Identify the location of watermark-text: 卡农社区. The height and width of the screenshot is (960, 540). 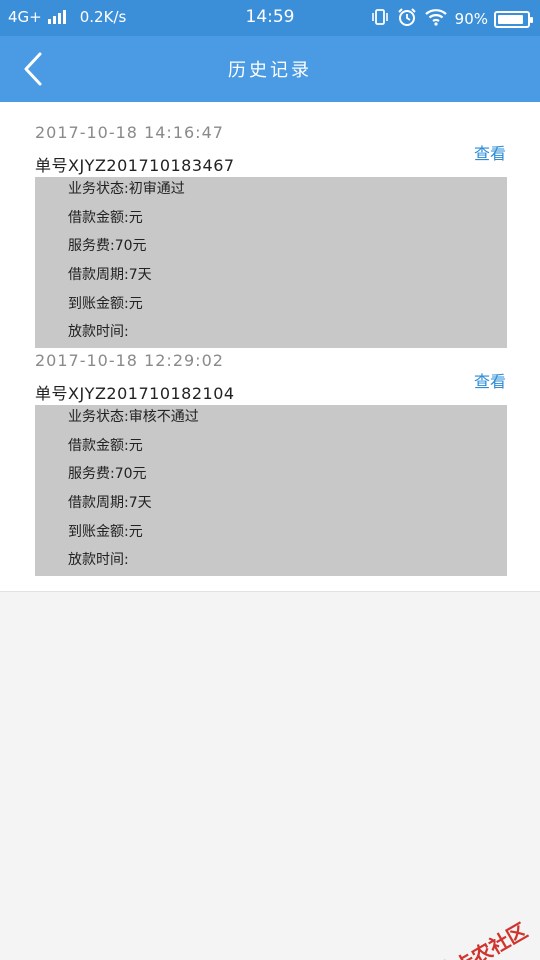
(491, 939).